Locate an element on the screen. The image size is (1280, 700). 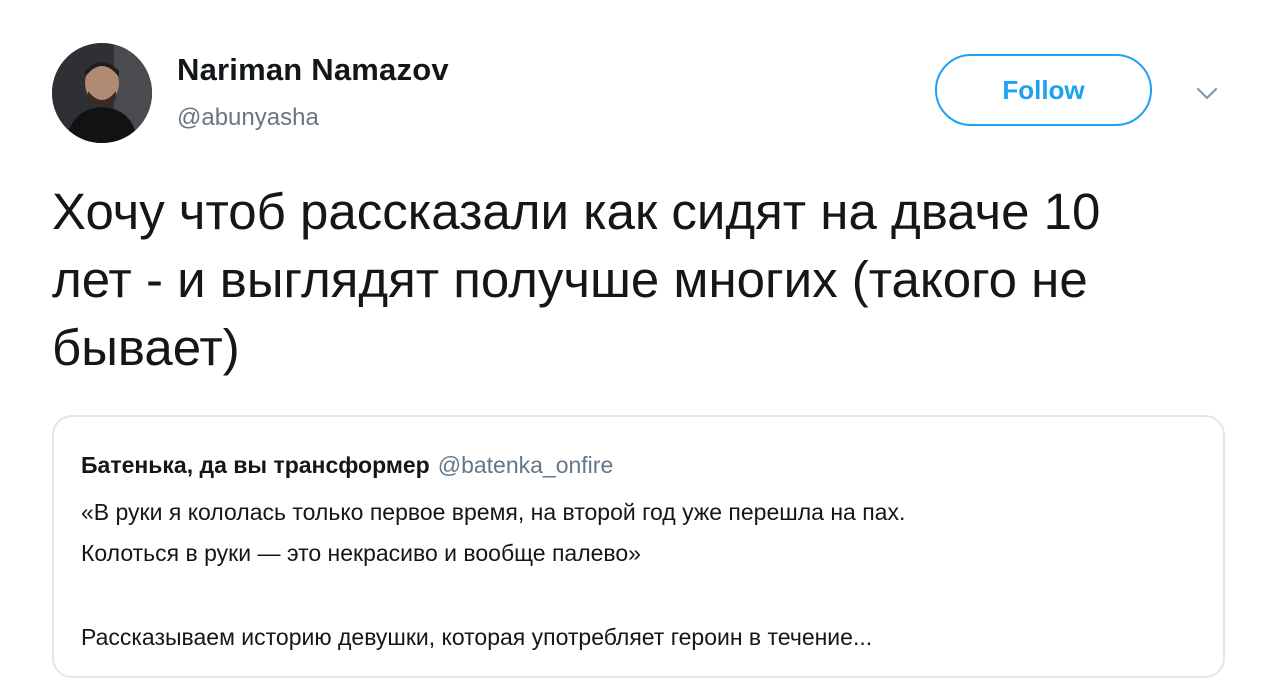
avatar-photo is located at coordinates (102, 93).